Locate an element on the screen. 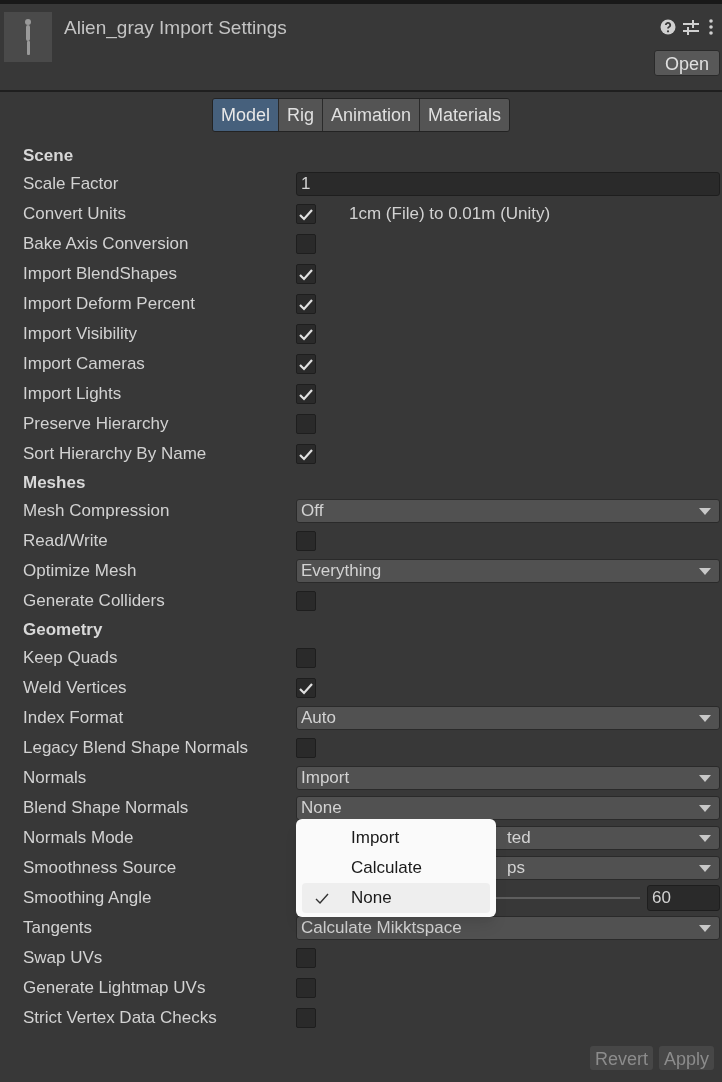 This screenshot has width=722, height=1082. field-label: Blend Shape Normals is located at coordinates (106, 808).